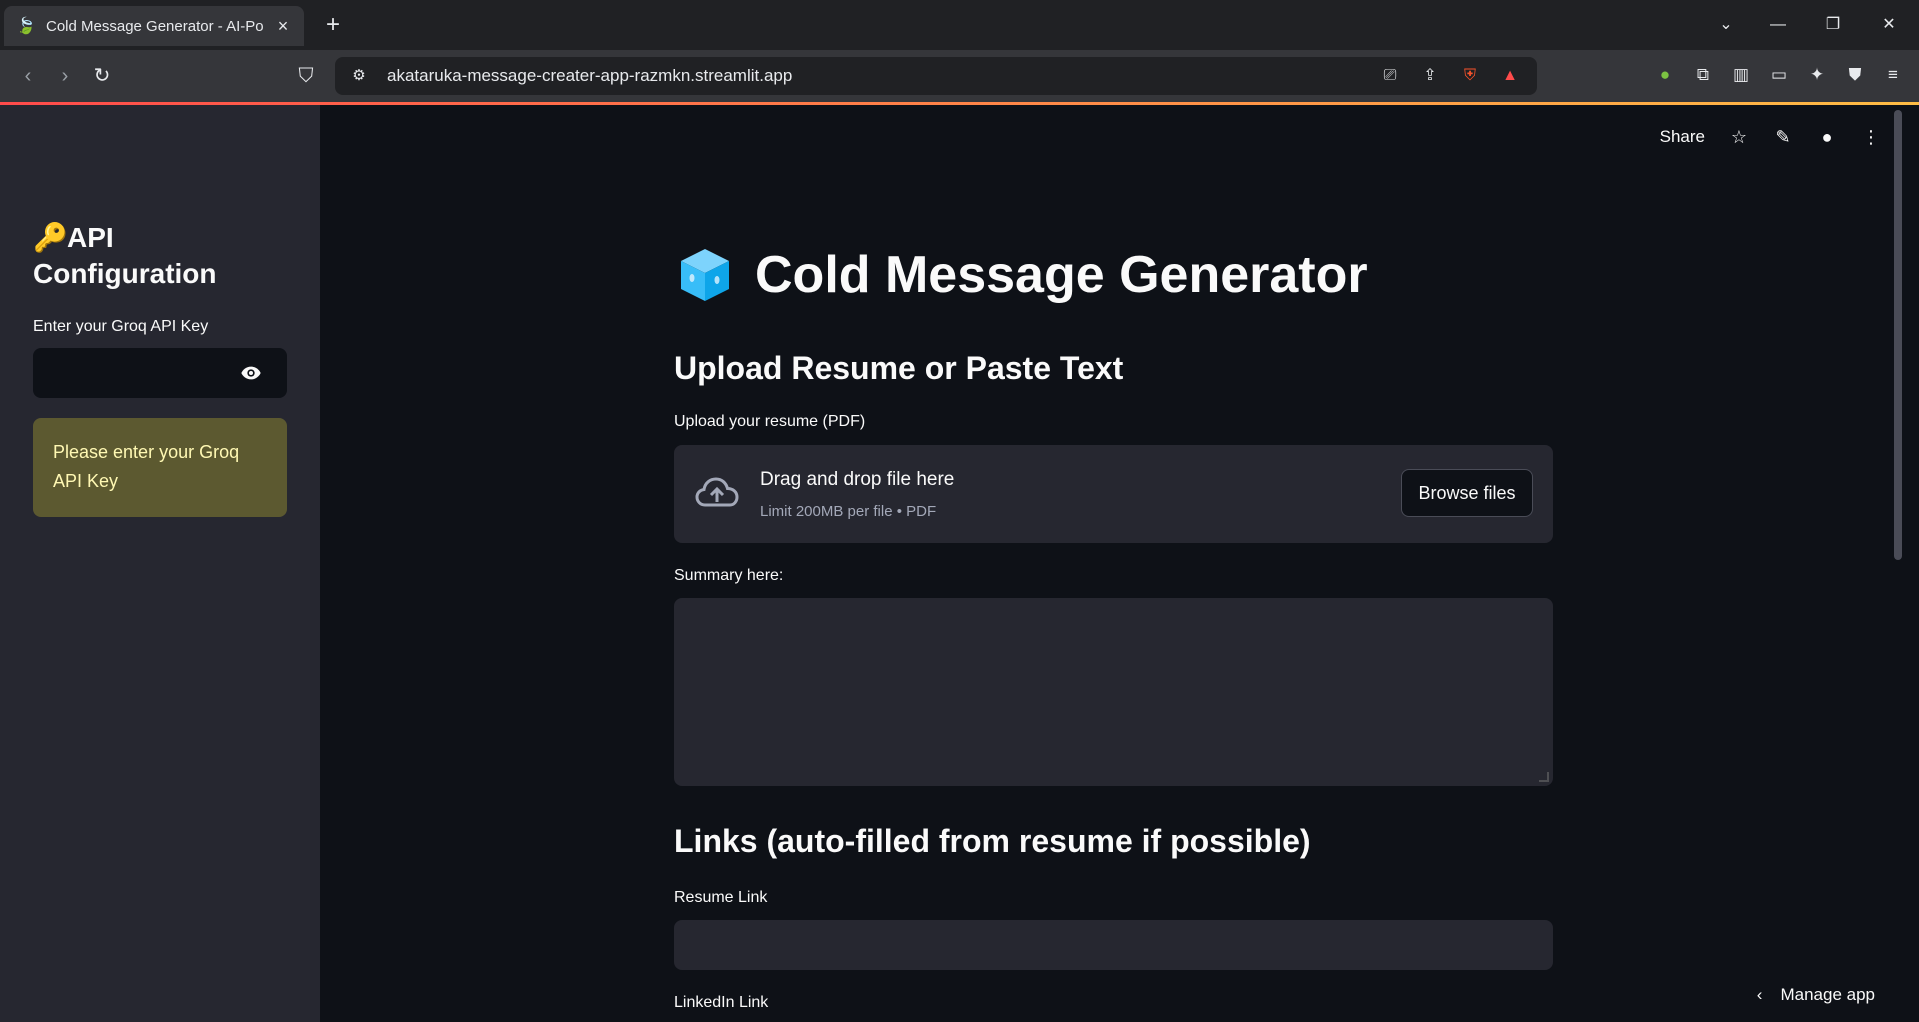  I want to click on app-favicon-icon: 🍃, so click(26, 26).